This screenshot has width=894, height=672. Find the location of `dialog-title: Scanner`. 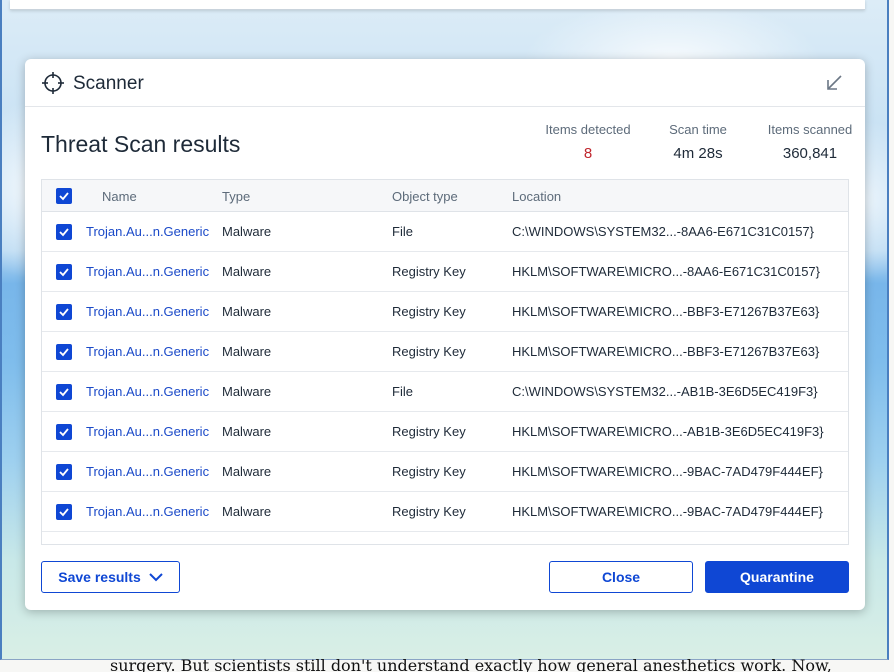

dialog-title: Scanner is located at coordinates (108, 83).